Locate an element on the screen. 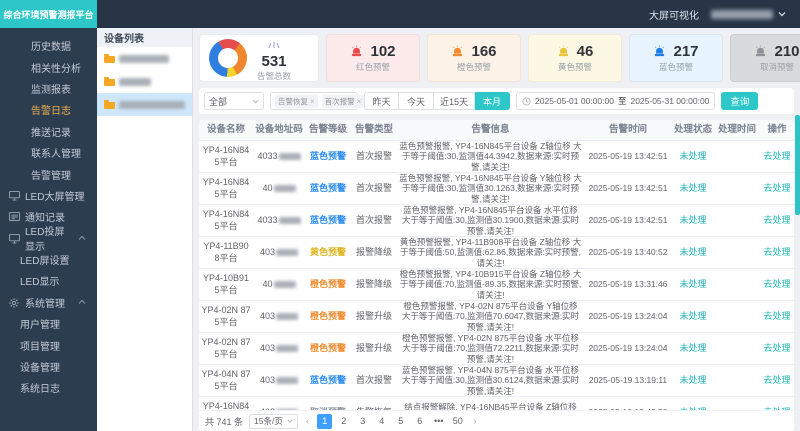  sidebar-item-系统管理: 系统管理 is located at coordinates (48, 302).